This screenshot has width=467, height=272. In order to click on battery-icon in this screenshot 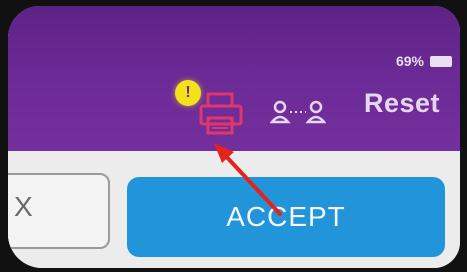, I will do `click(441, 61)`.